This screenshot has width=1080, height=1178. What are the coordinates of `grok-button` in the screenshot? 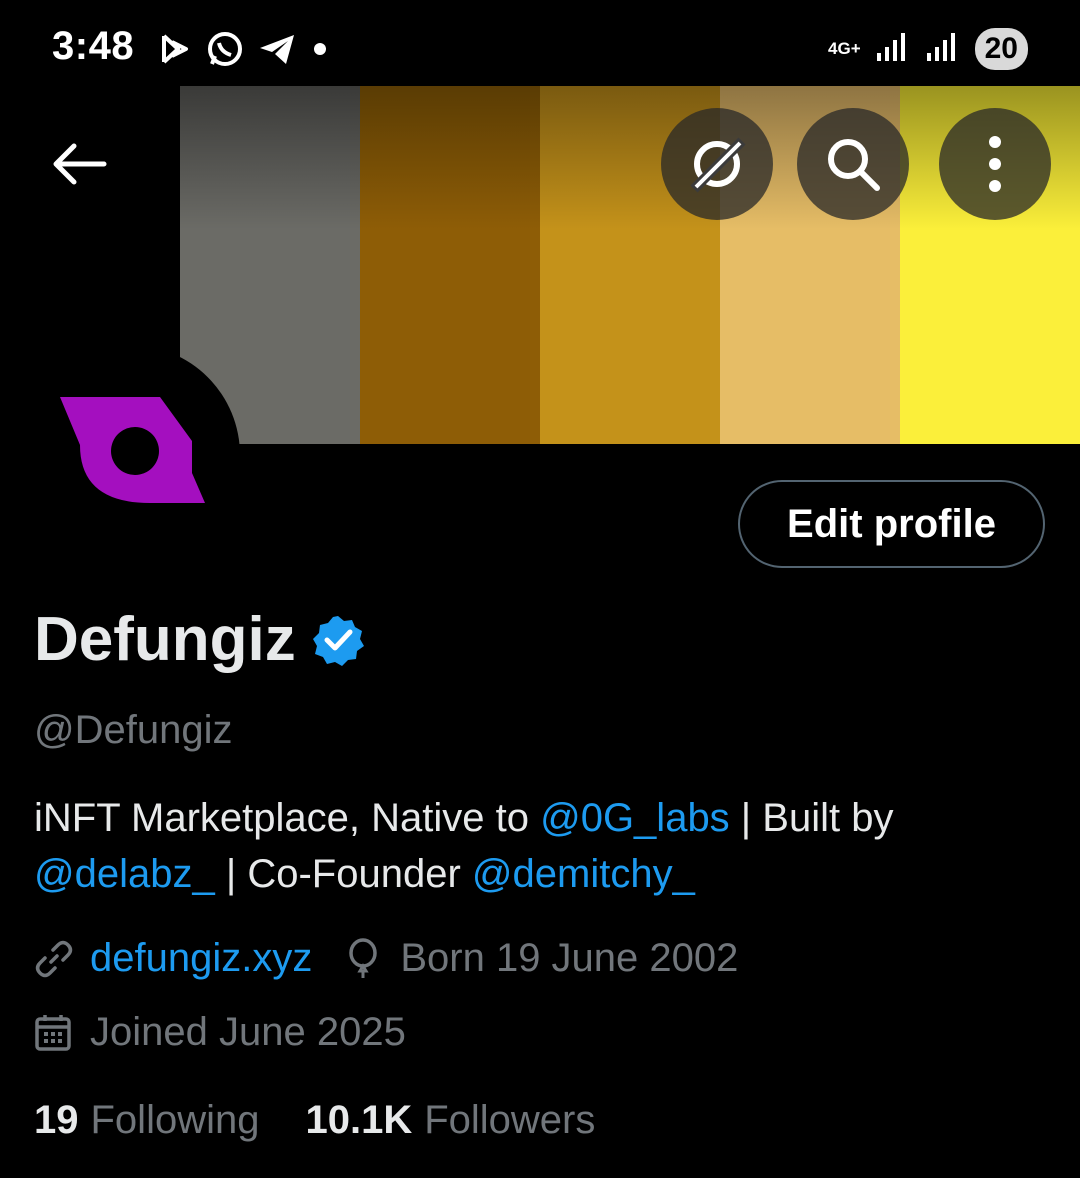 It's located at (717, 164).